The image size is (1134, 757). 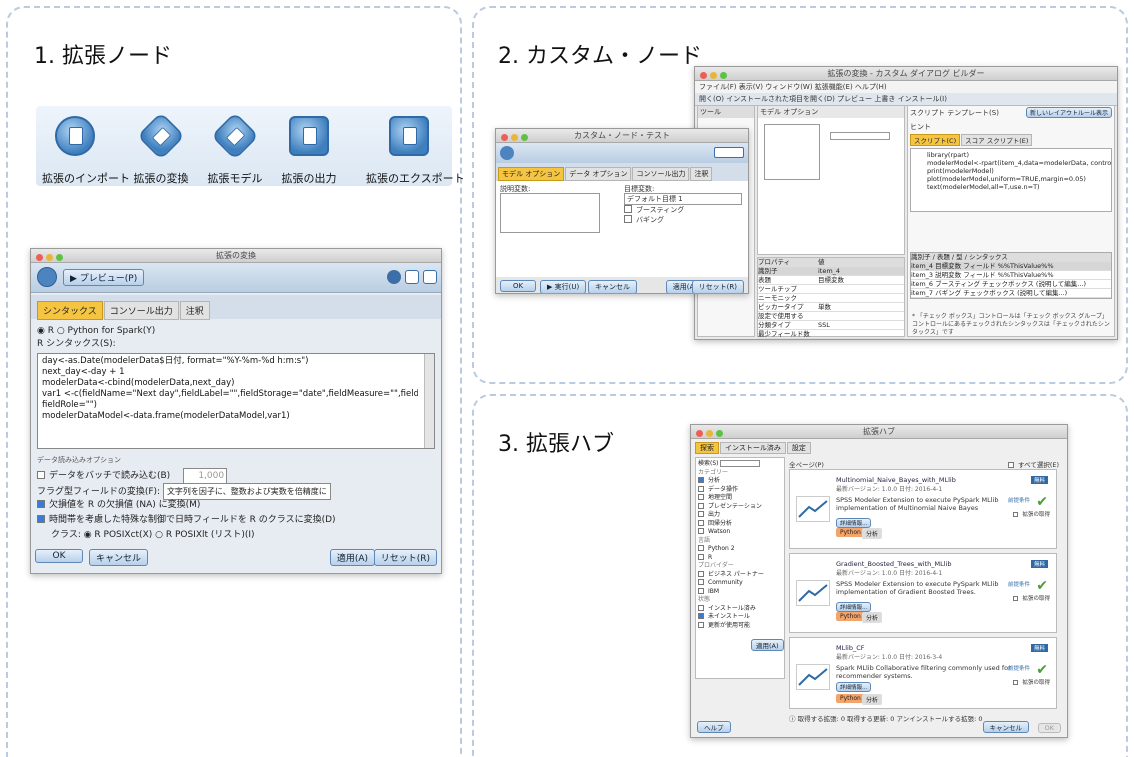 I want to click on run-button: ▶ 実行(U), so click(x=563, y=286).